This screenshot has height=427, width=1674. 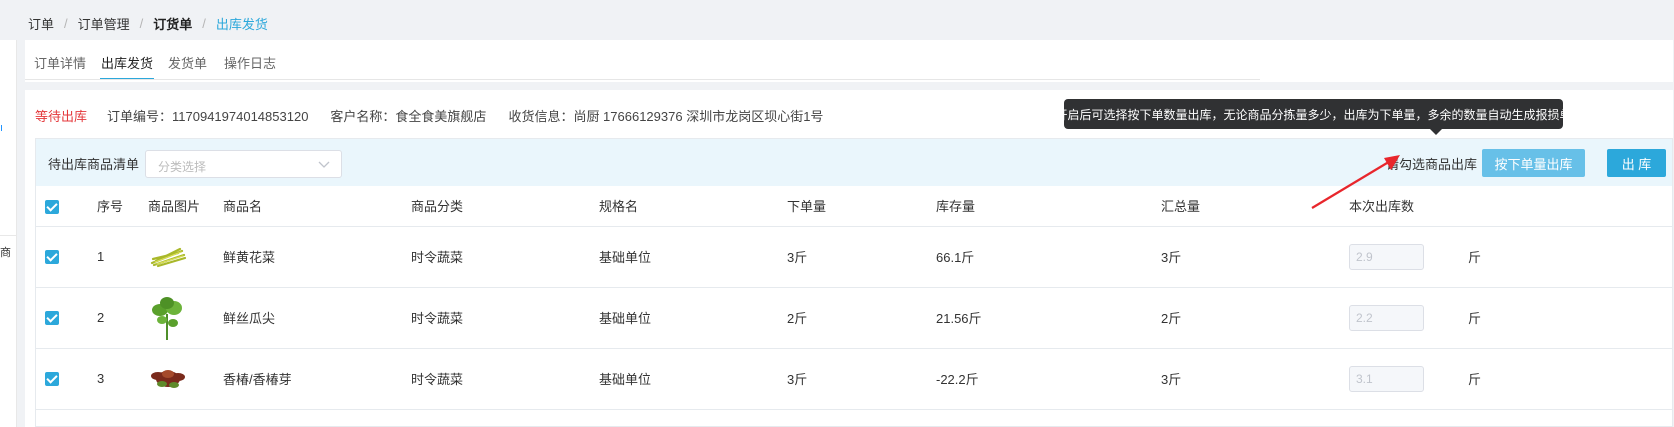 I want to click on table-header-row: 序号 商品图片 商品名 商品分类 规格名 下单量 库存量 汇总量 本次出库数, so click(x=854, y=206).